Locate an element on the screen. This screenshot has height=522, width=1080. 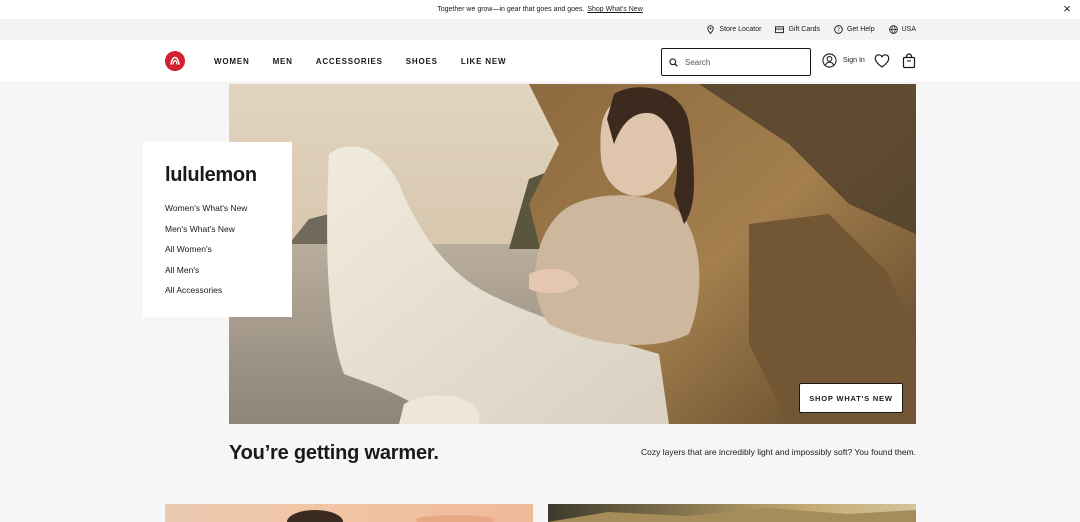
search-input is located at coordinates (745, 62).